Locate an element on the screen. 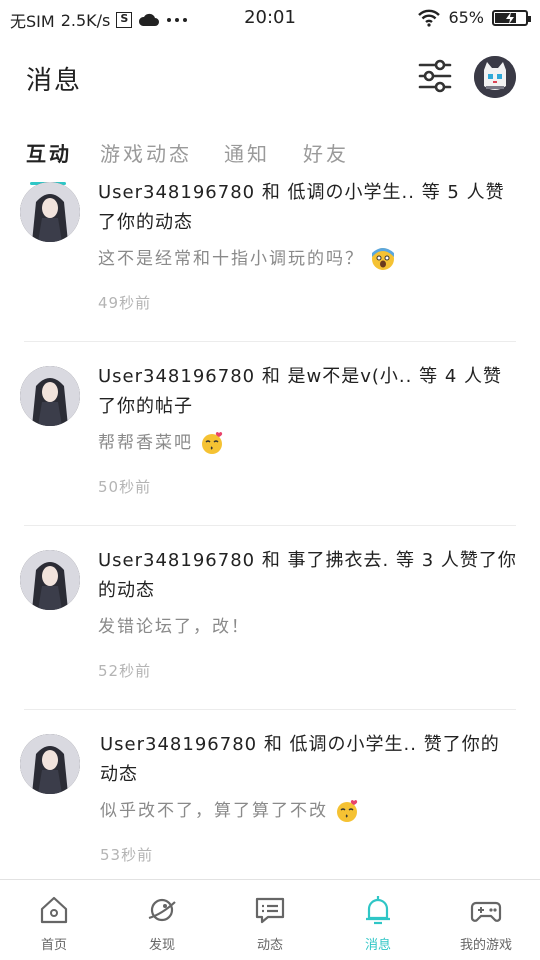  nav-messages: 消息 is located at coordinates (378, 920).